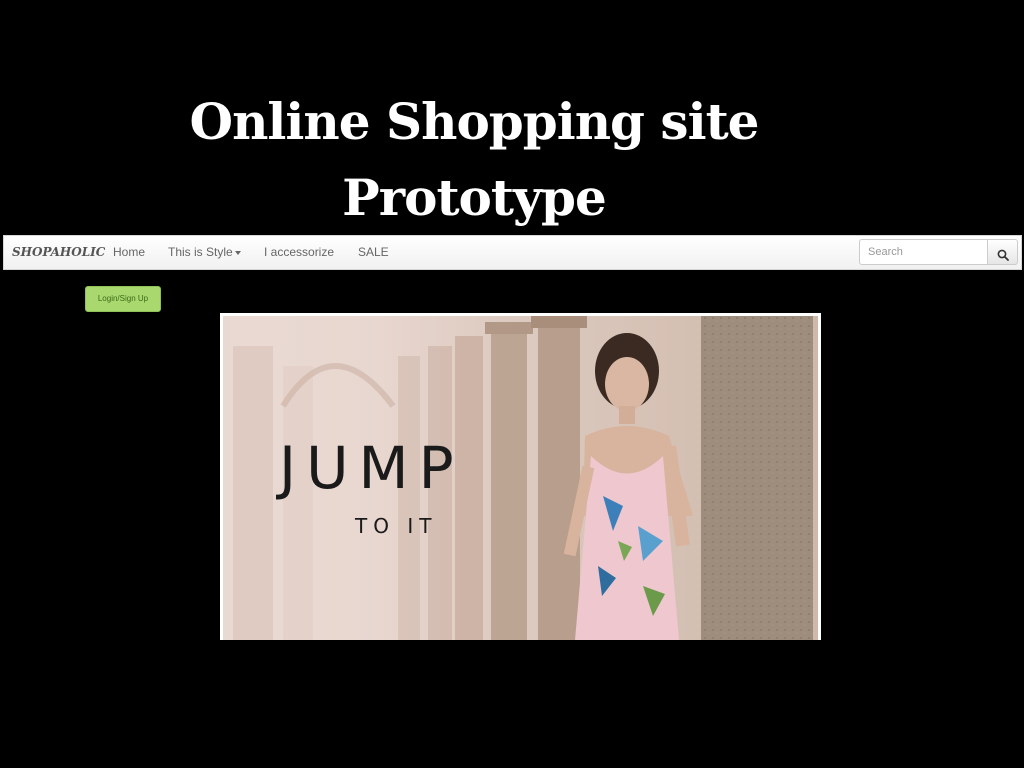 The width and height of the screenshot is (1024, 768). I want to click on search-input, so click(923, 252).